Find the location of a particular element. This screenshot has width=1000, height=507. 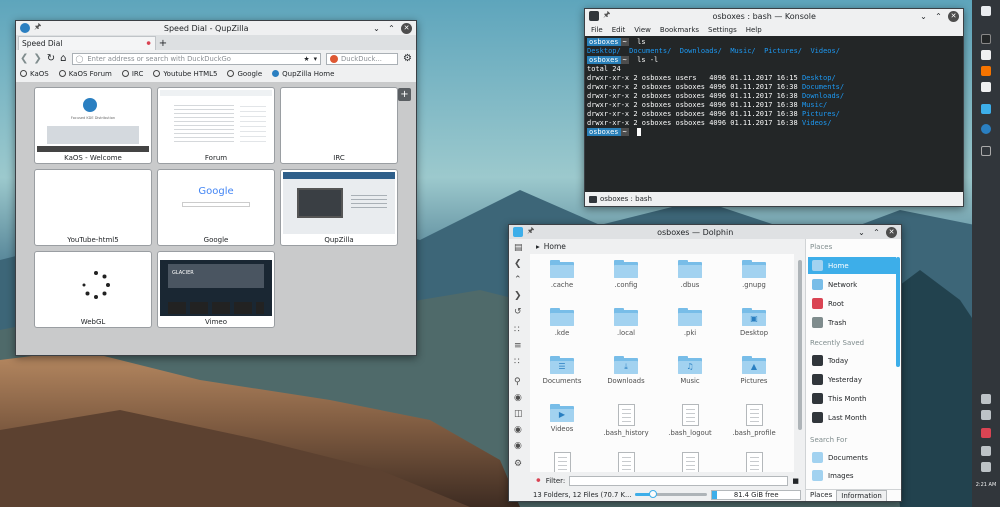

speed-dial-tile: Google Google is located at coordinates (216, 207).